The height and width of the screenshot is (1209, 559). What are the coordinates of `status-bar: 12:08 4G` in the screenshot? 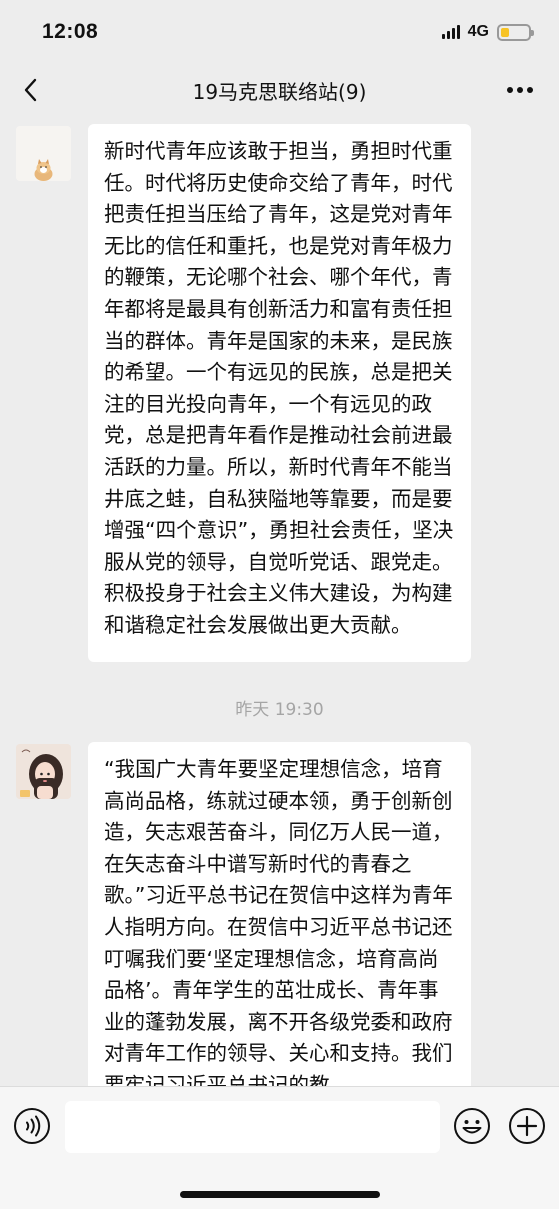 It's located at (279, 32).